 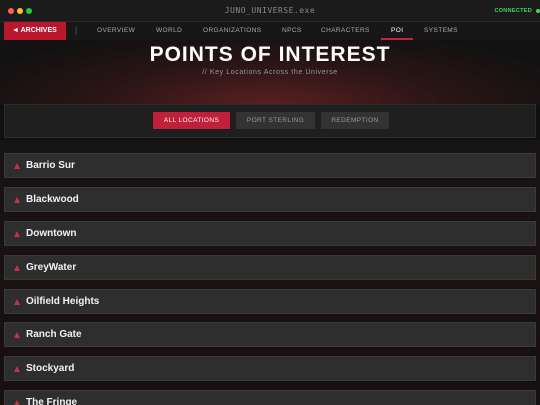 I want to click on location-name: Oilfield Heights, so click(x=63, y=301).